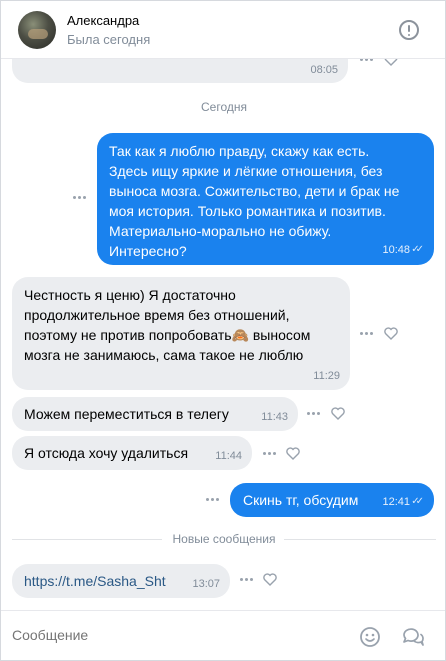 The height and width of the screenshot is (661, 446). I want to click on message-time: 08:05, so click(324, 70).